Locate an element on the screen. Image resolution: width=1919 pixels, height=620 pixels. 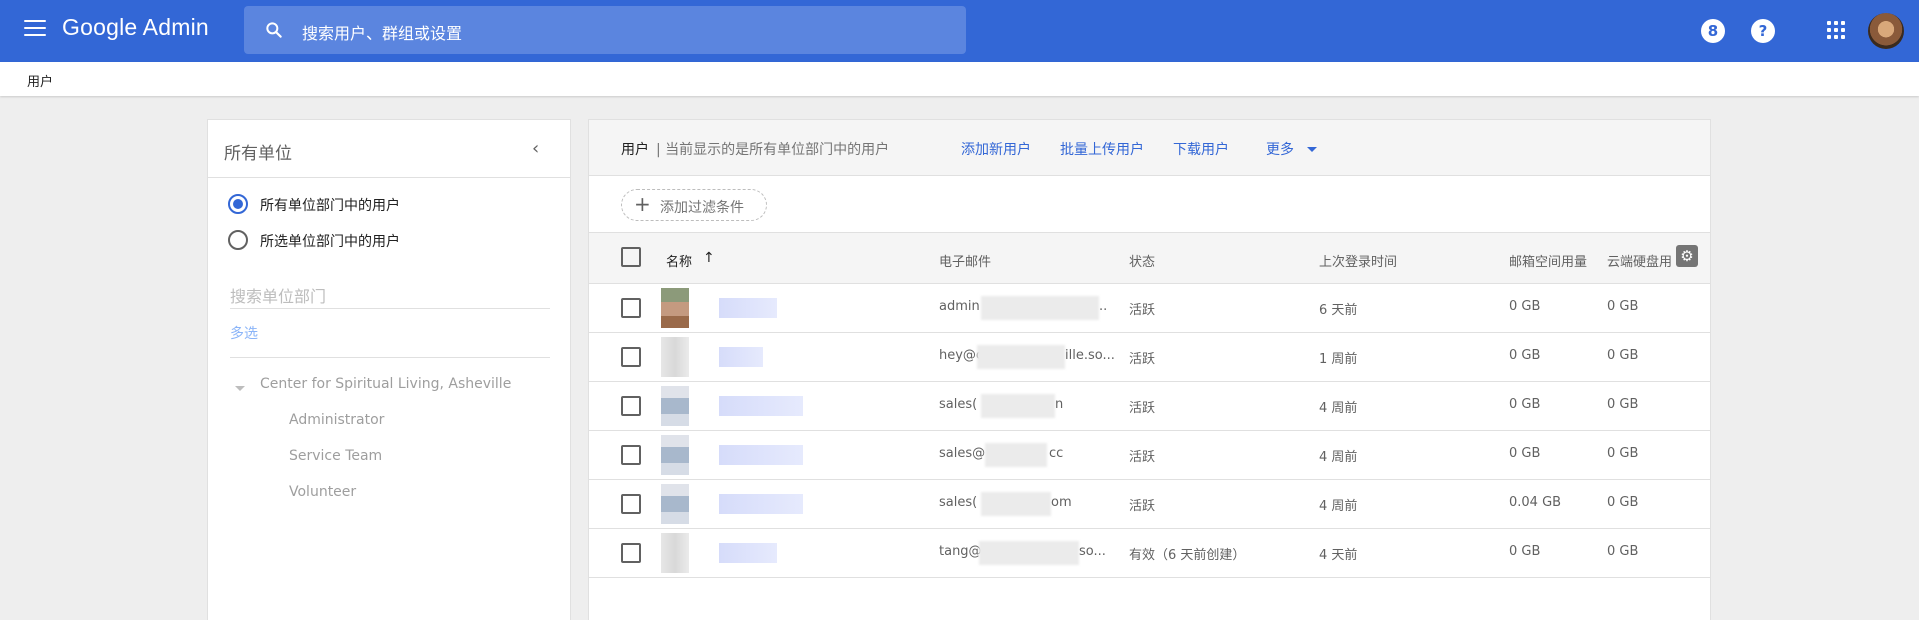
column-name: 名称 is located at coordinates (679, 260).